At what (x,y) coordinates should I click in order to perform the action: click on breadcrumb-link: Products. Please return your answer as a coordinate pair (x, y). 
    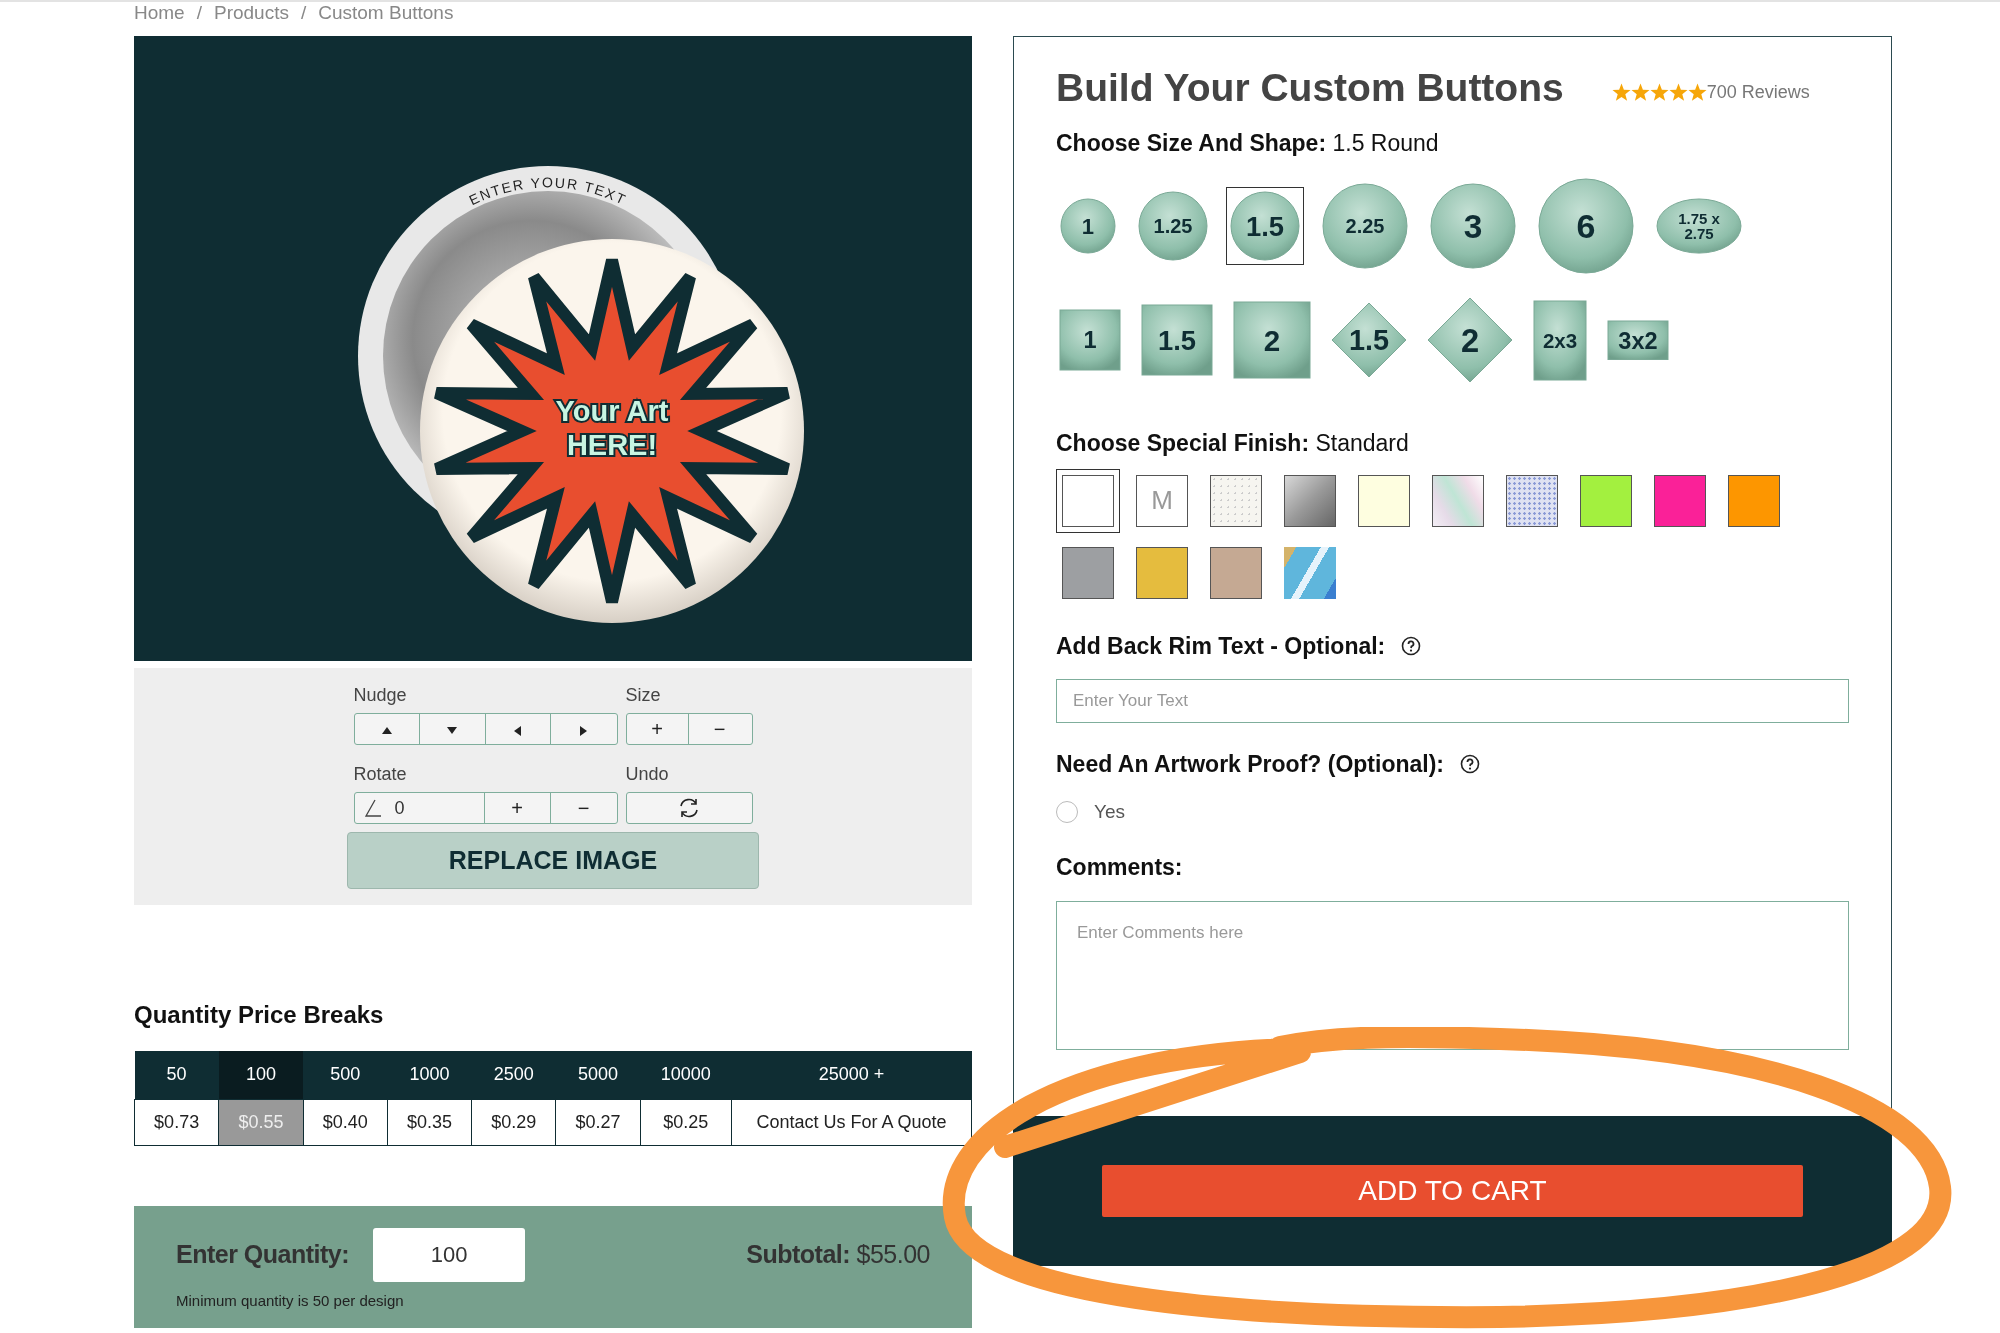
    Looking at the image, I should click on (251, 14).